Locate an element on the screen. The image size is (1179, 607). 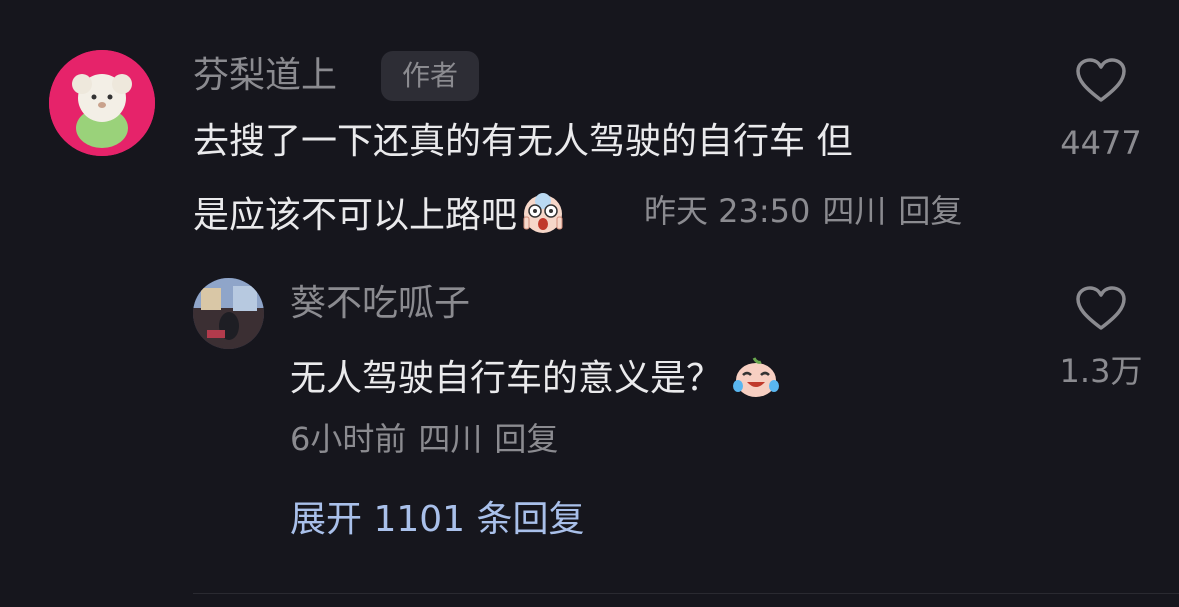
comment-text-line-2-text: 是应该不可以上路吧 is located at coordinates (355, 215).